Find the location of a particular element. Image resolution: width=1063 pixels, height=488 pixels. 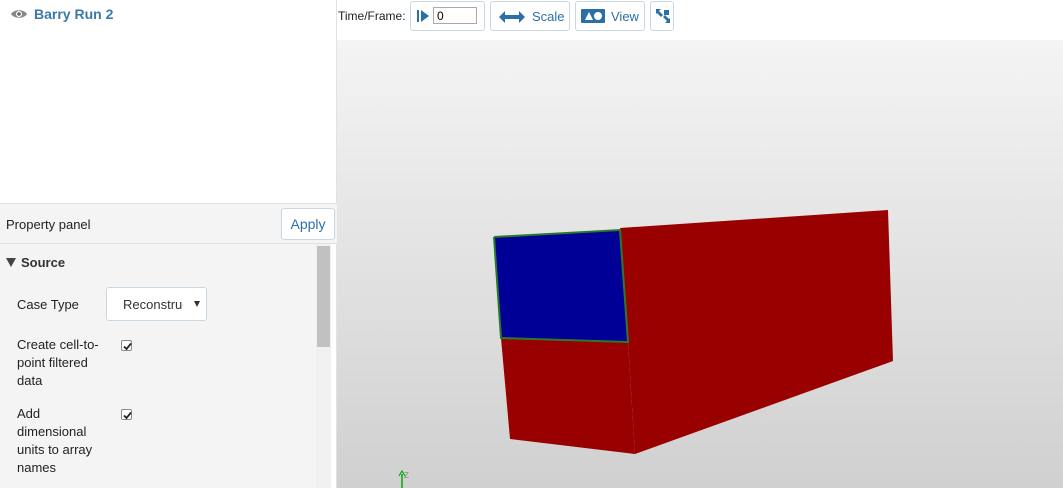

toolbar: Time/Frame: Scale is located at coordinates (700, 20).